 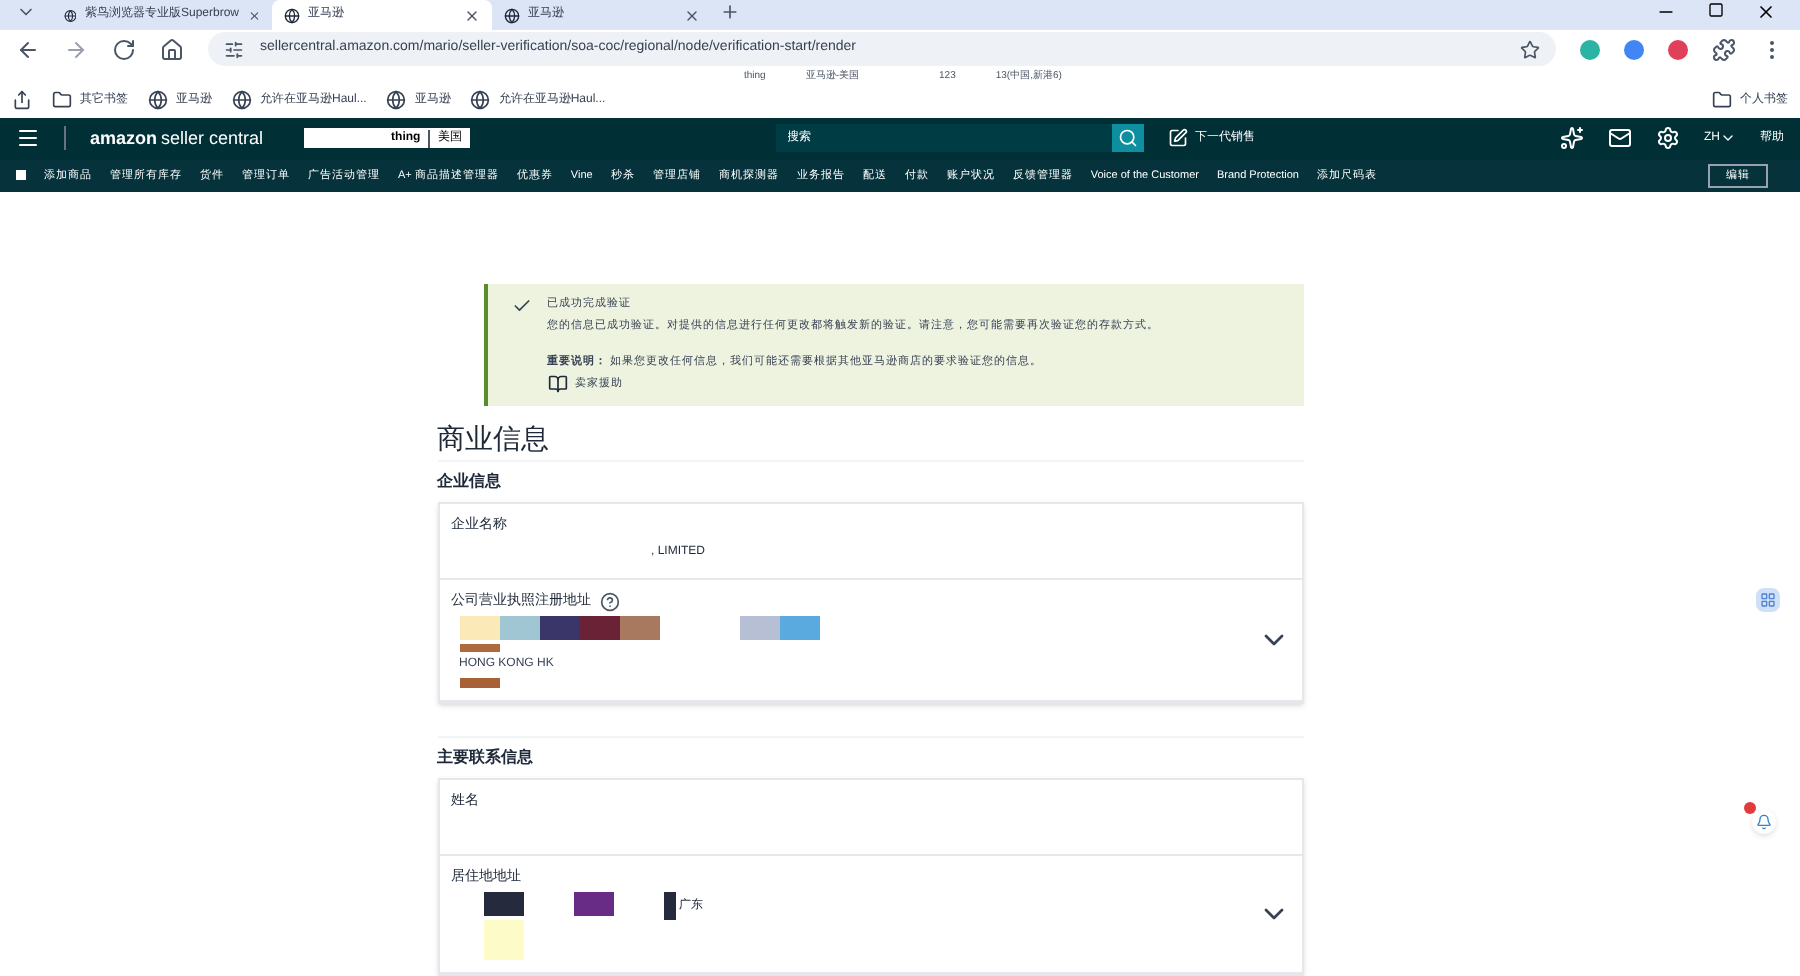 What do you see at coordinates (1530, 49) in the screenshot?
I see `bookmark-star-icon` at bounding box center [1530, 49].